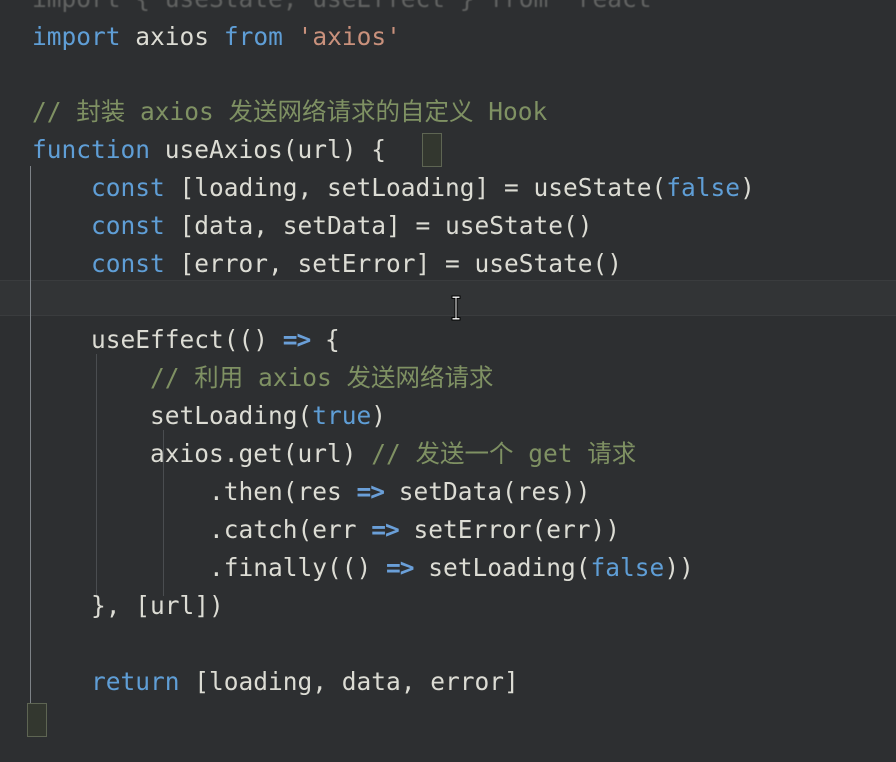 This screenshot has width=896, height=762. I want to click on line-catch: .catch(err => setError(err)), so click(448, 530).